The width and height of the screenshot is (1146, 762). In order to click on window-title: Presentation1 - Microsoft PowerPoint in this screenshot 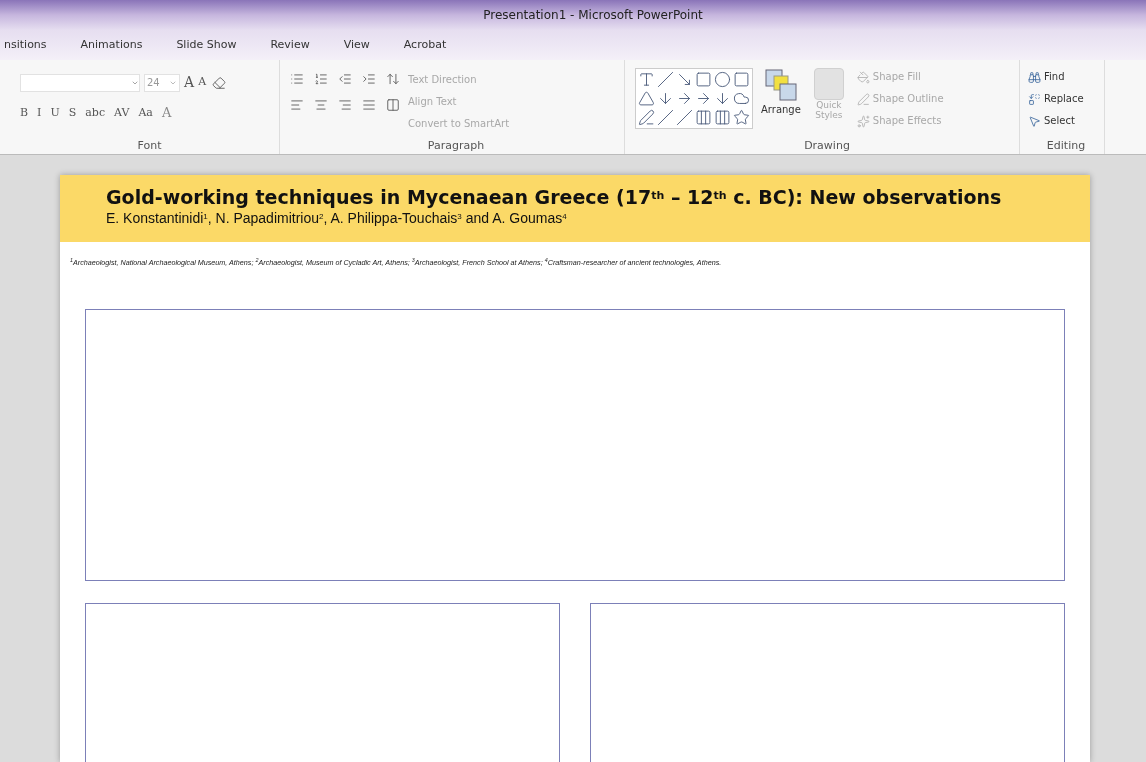, I will do `click(593, 15)`.